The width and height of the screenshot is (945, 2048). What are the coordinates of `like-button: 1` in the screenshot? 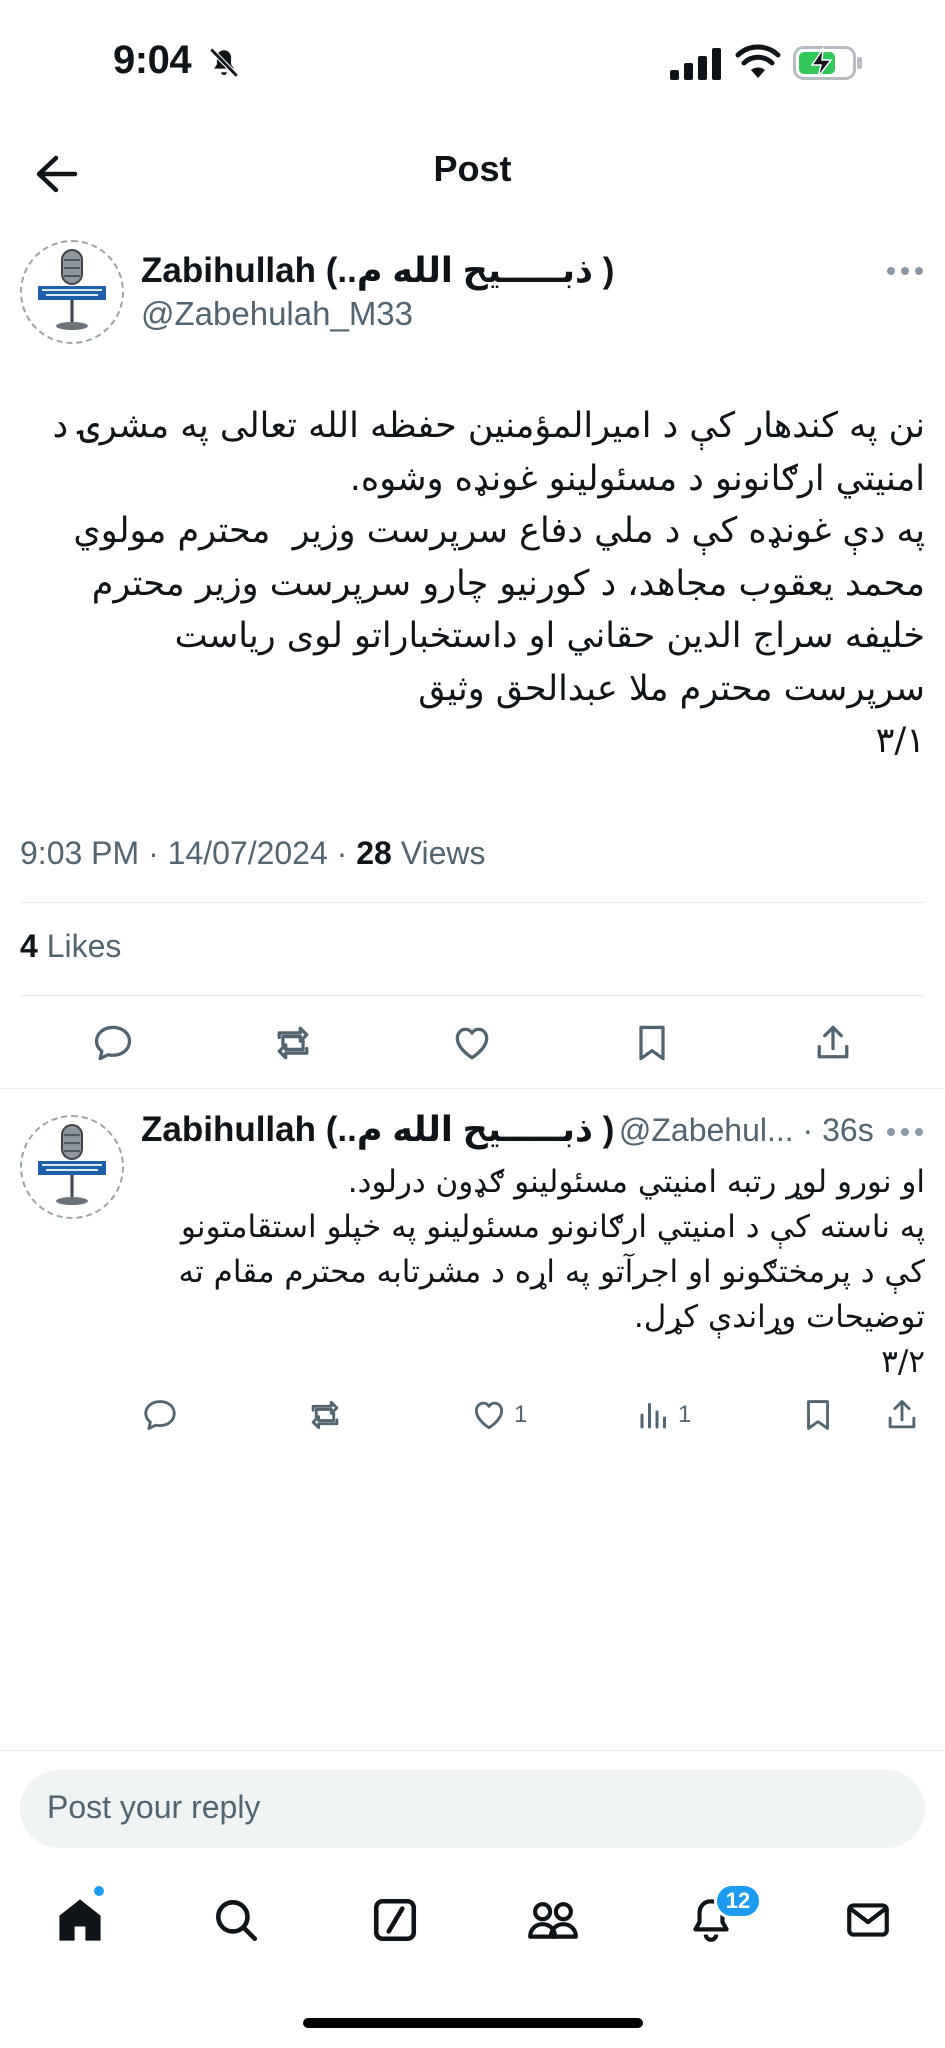 It's located at (505, 1415).